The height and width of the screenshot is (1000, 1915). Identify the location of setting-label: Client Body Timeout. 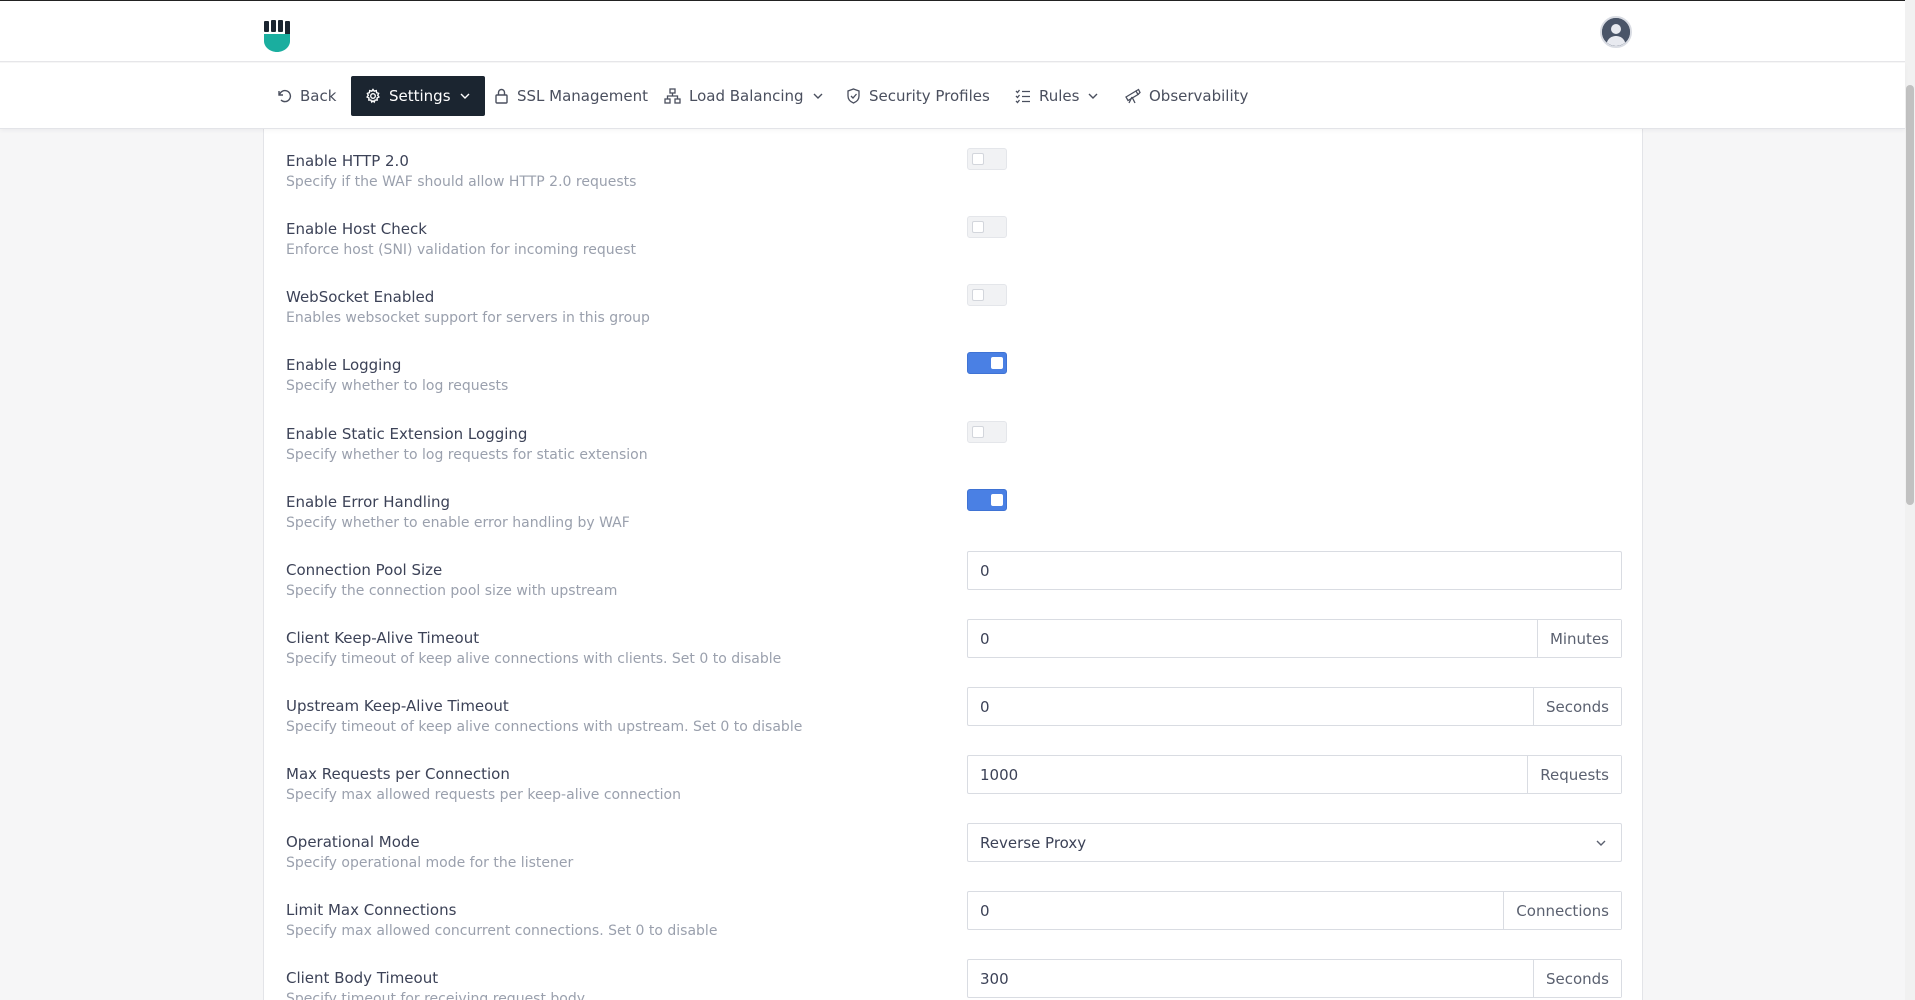
(362, 978).